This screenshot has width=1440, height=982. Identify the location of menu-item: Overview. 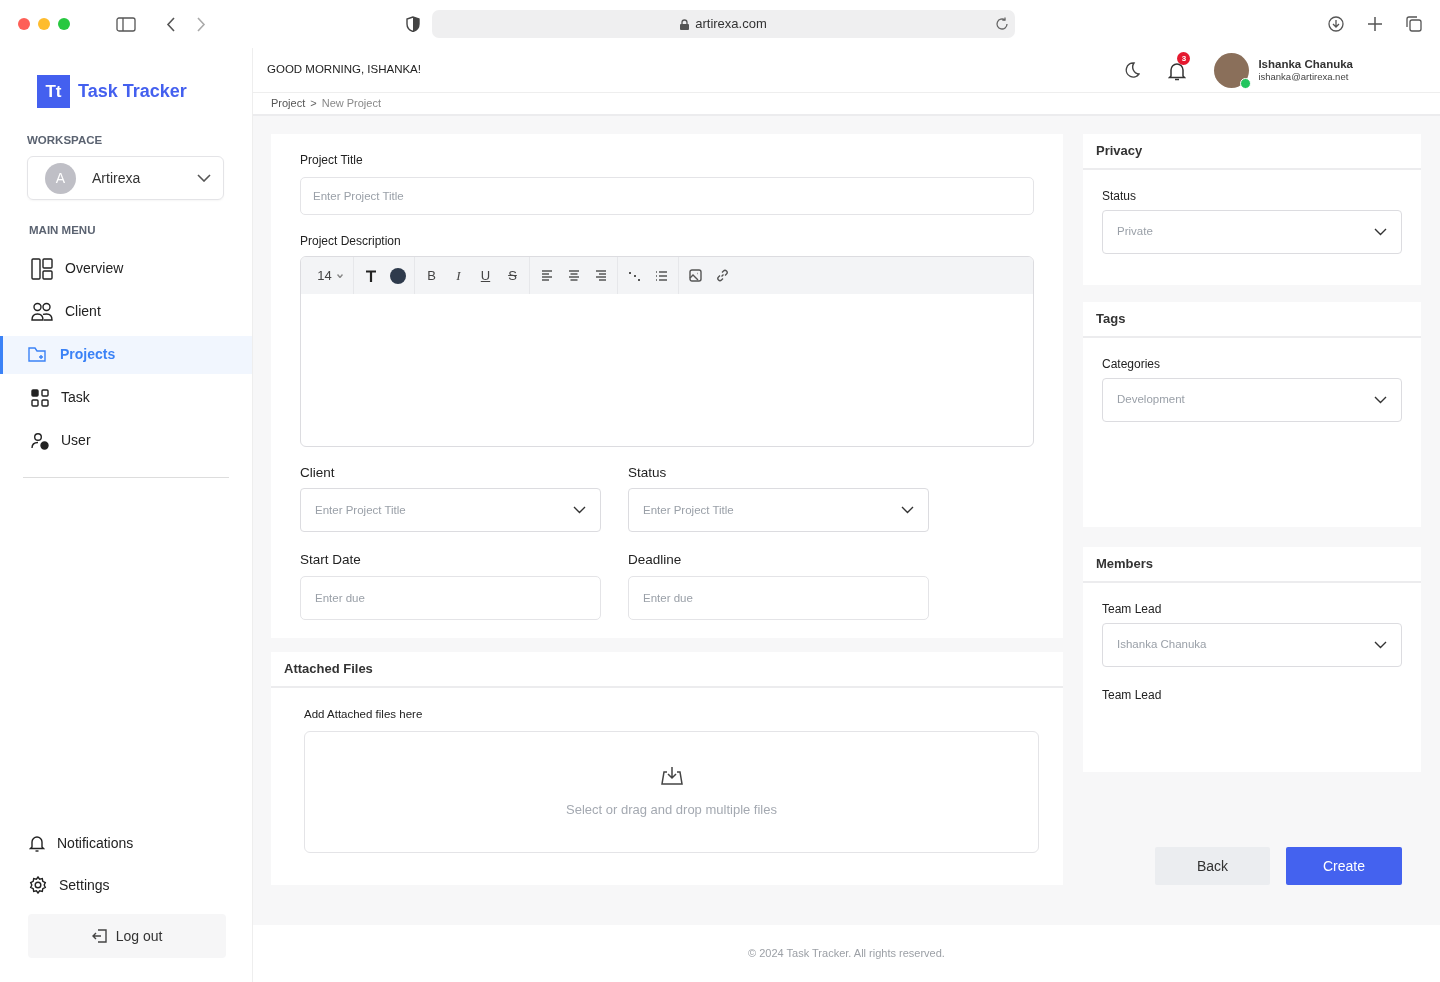
(126, 268).